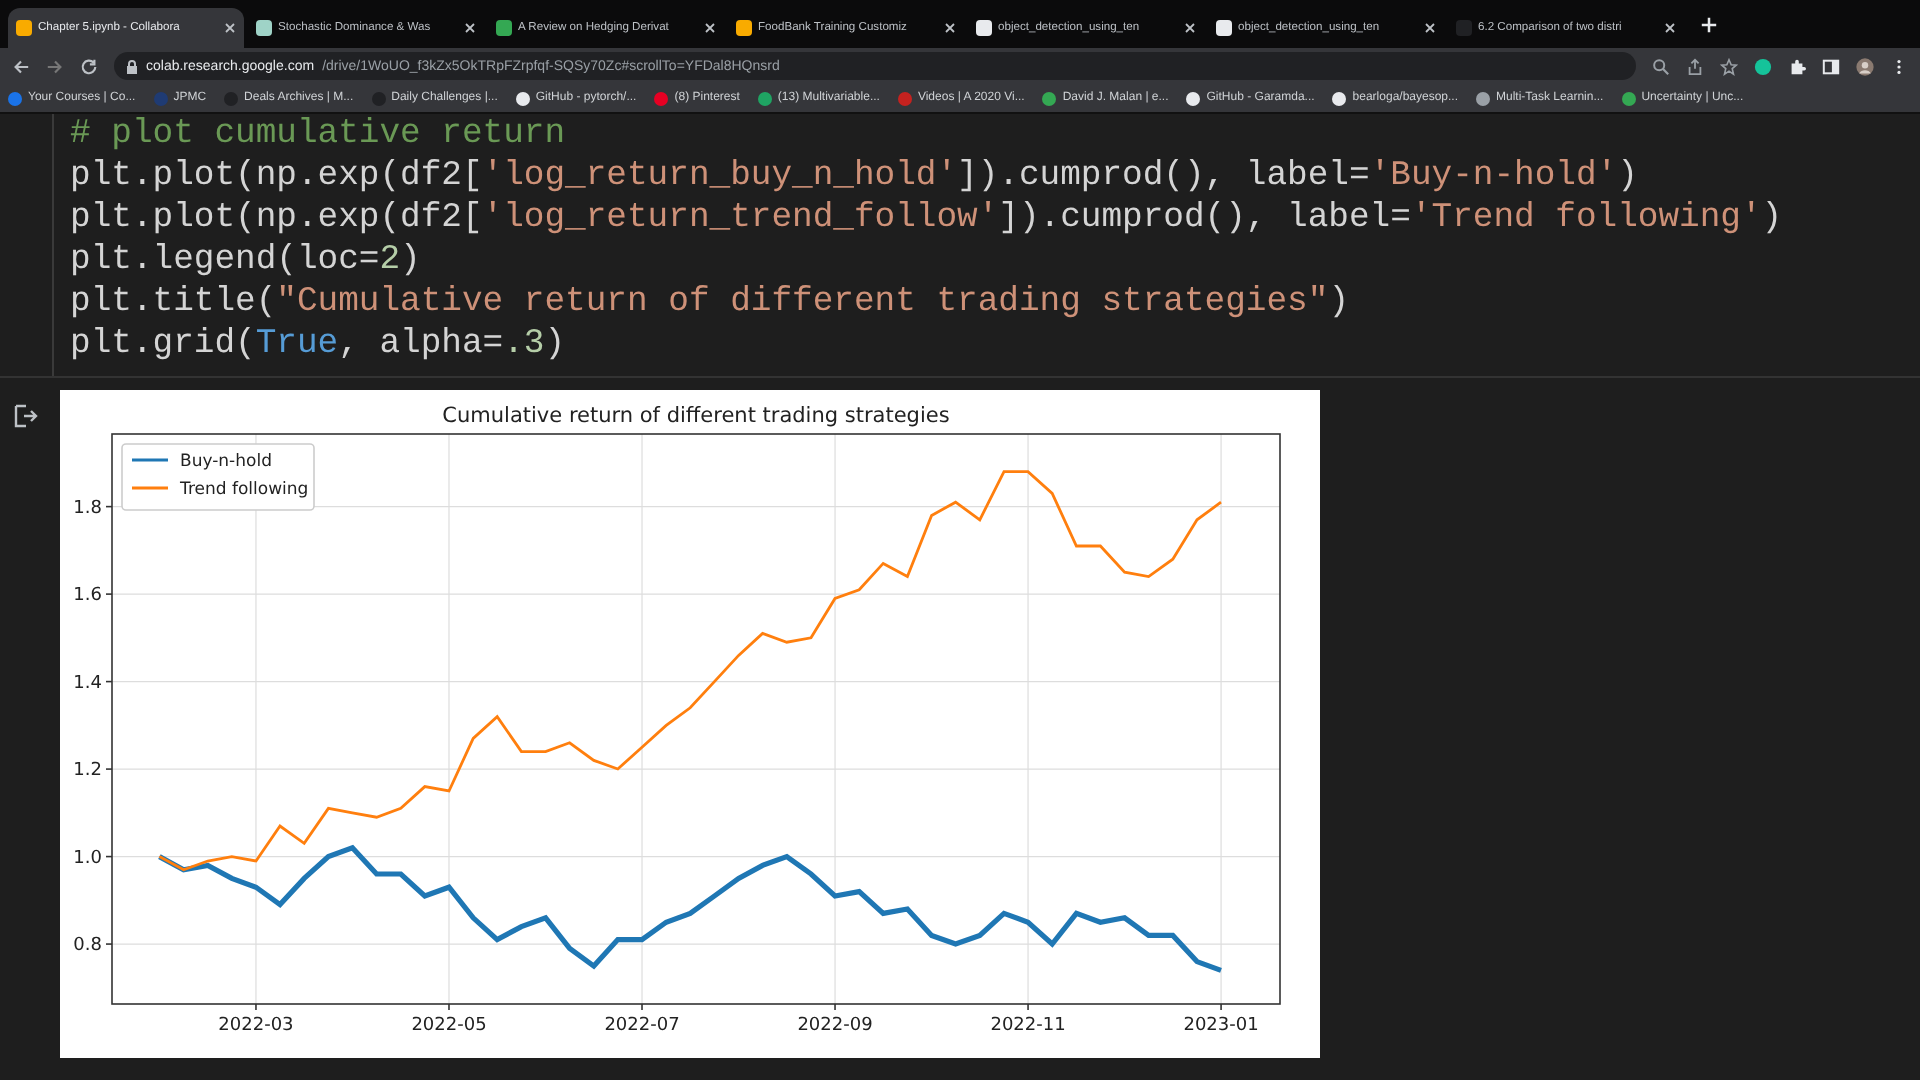  What do you see at coordinates (1729, 66) in the screenshot?
I see `star-icon` at bounding box center [1729, 66].